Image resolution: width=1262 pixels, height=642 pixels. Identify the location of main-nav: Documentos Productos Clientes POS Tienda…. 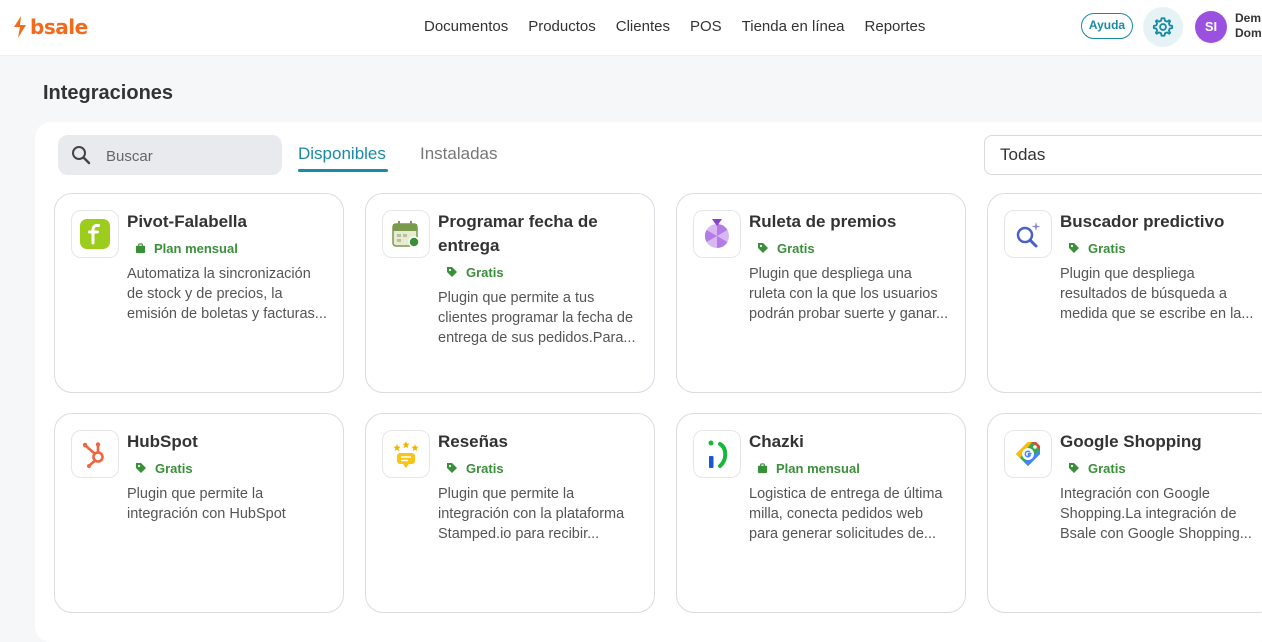
(684, 26).